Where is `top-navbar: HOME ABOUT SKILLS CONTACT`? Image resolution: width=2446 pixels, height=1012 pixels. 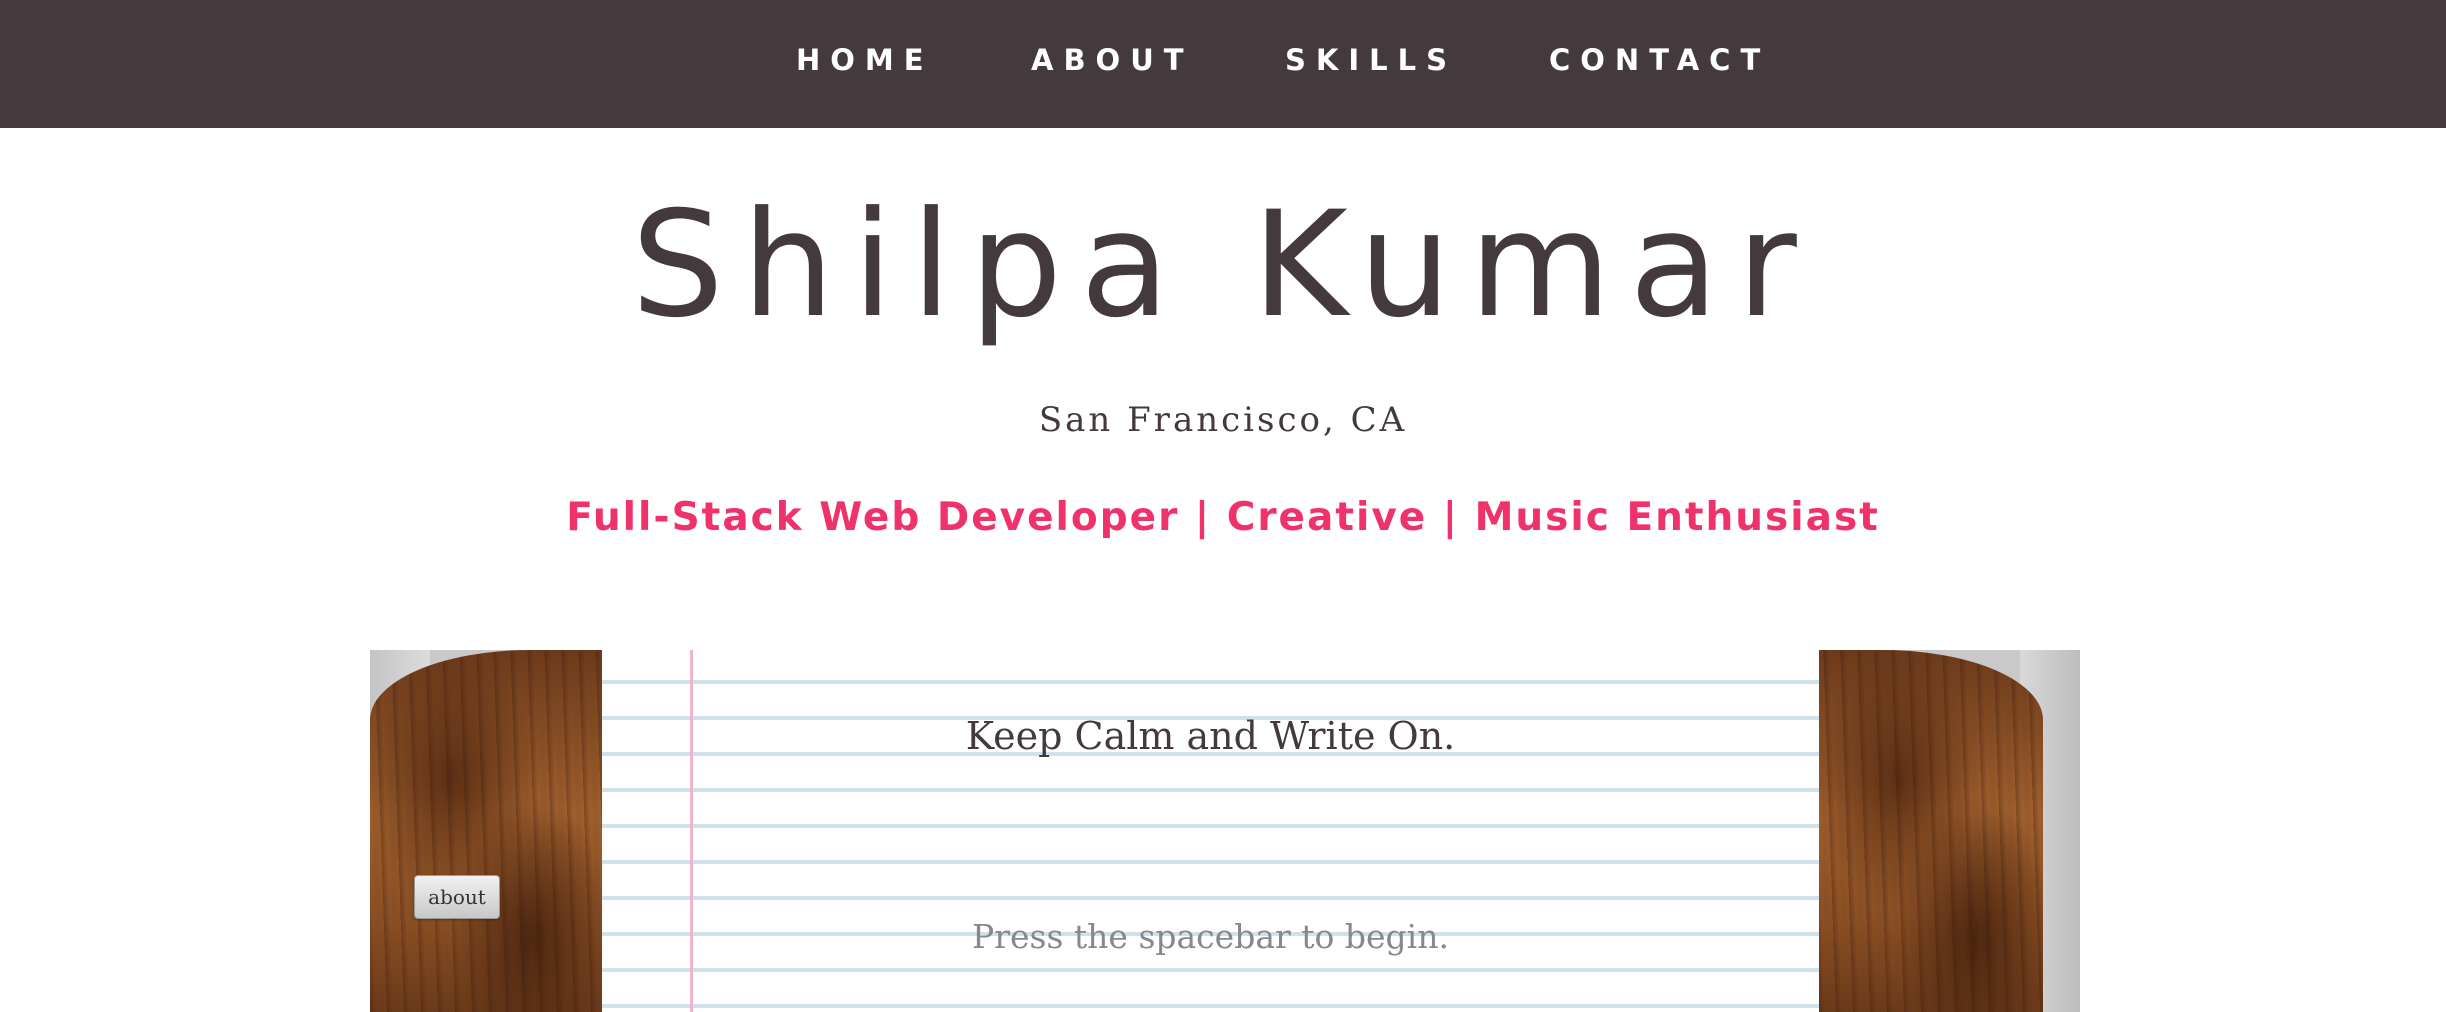
top-navbar: HOME ABOUT SKILLS CONTACT is located at coordinates (1223, 64).